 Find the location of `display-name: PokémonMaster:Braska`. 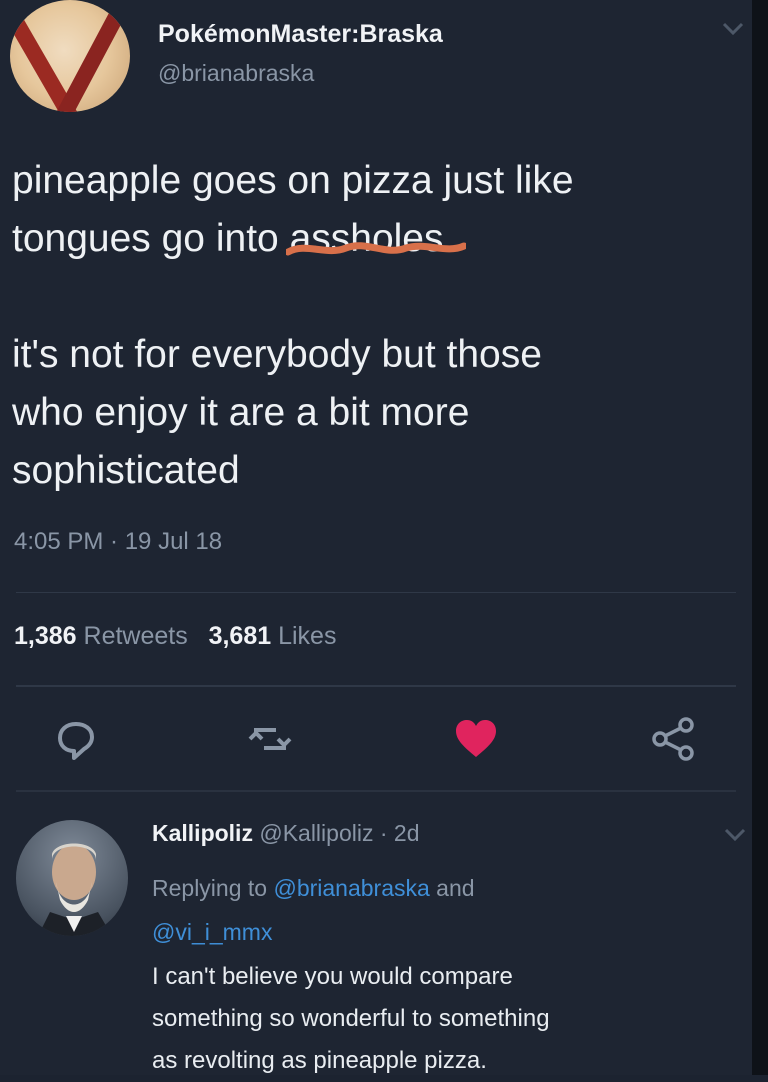

display-name: PokémonMaster:Braska is located at coordinates (300, 34).